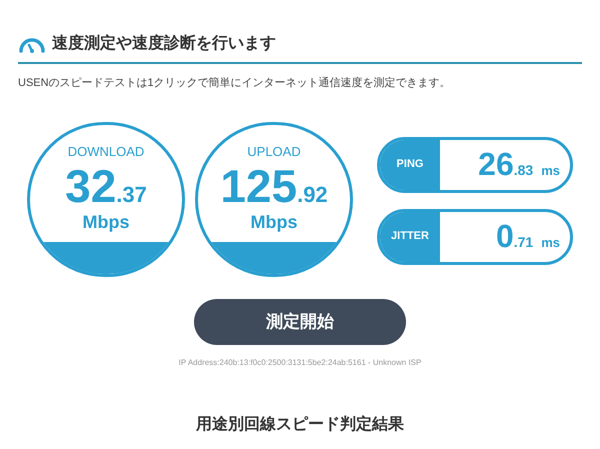 This screenshot has width=600, height=449. What do you see at coordinates (515, 236) in the screenshot?
I see `latency-value: 0.71` at bounding box center [515, 236].